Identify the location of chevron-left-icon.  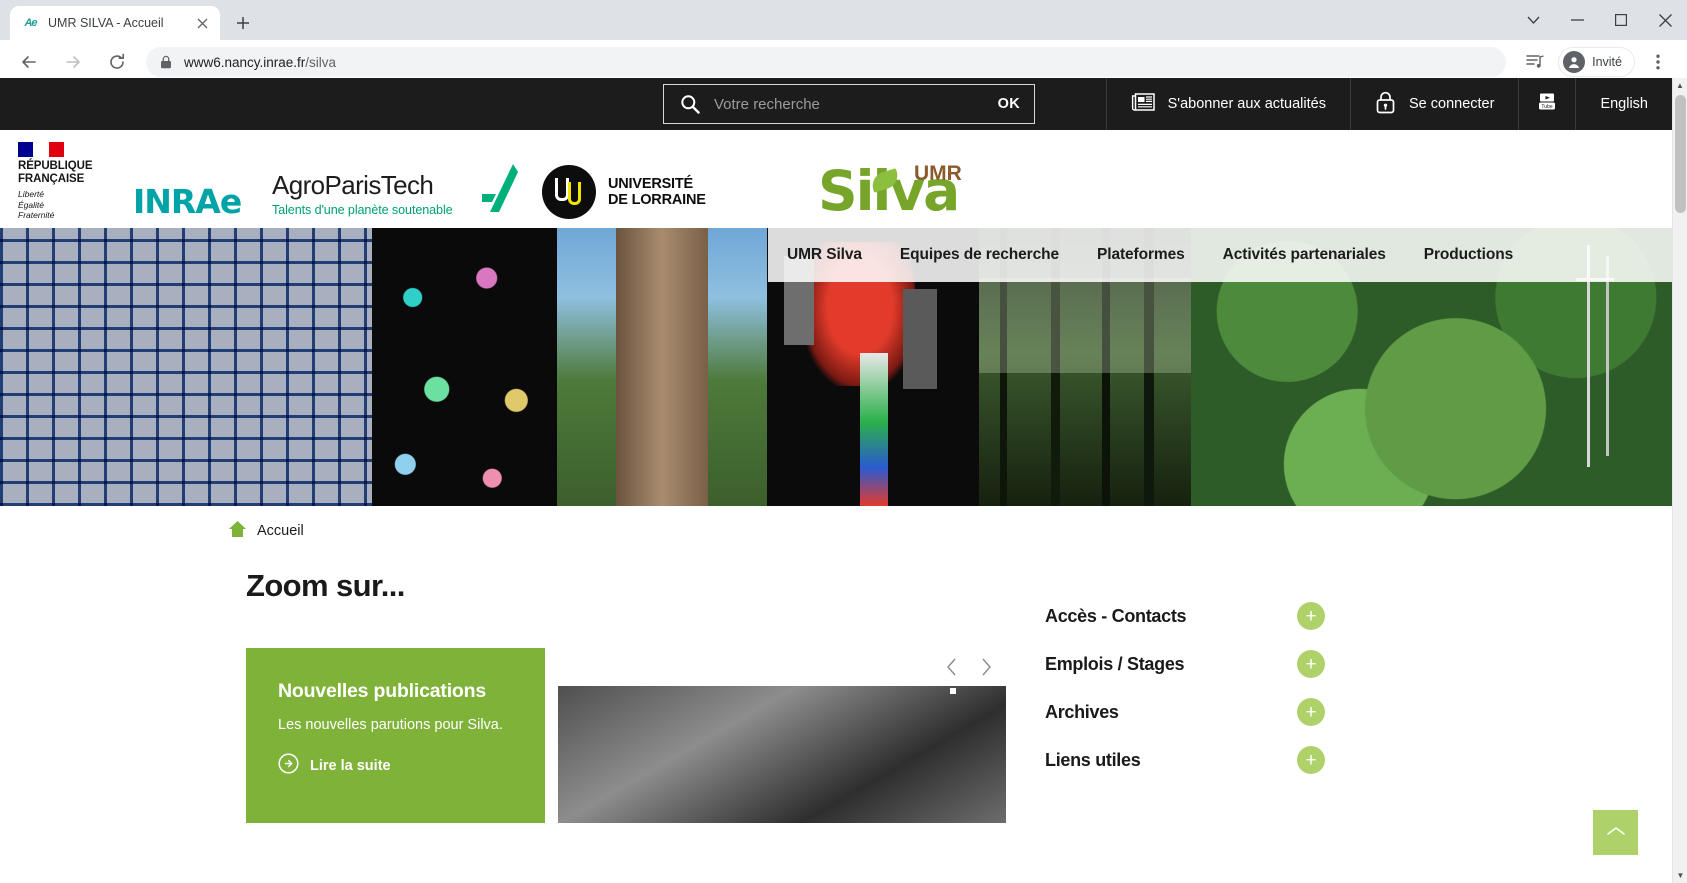
(951, 669).